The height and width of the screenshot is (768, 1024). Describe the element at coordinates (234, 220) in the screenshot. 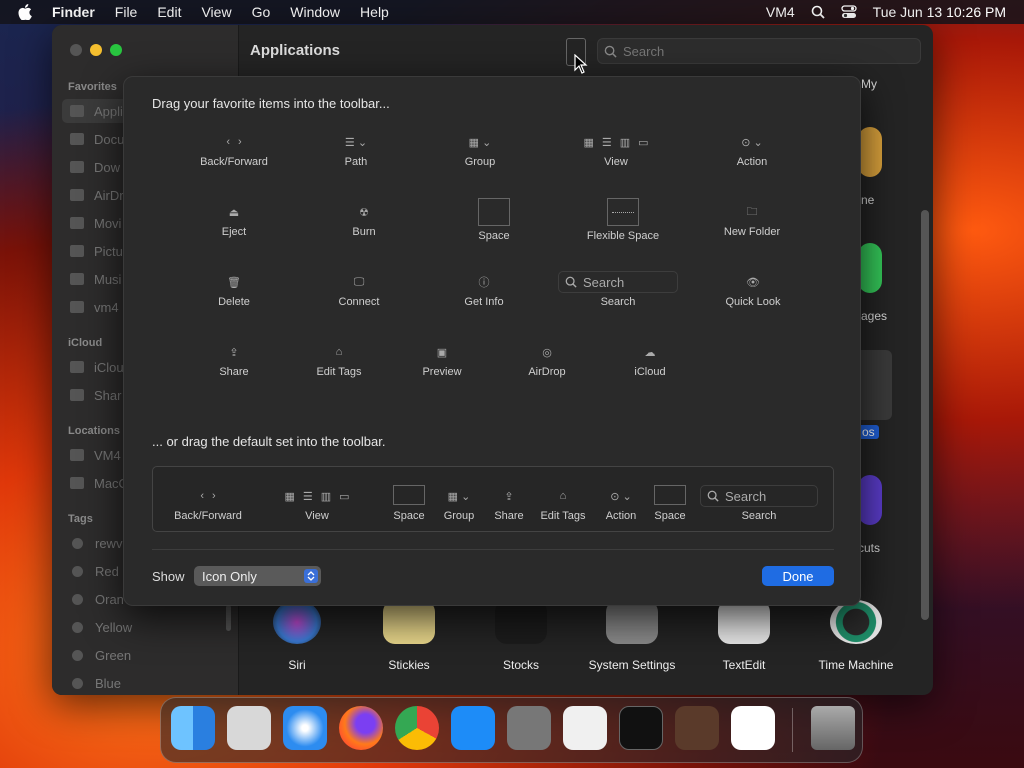

I see `toolbar-item-eject: ⏏ Eject` at that location.